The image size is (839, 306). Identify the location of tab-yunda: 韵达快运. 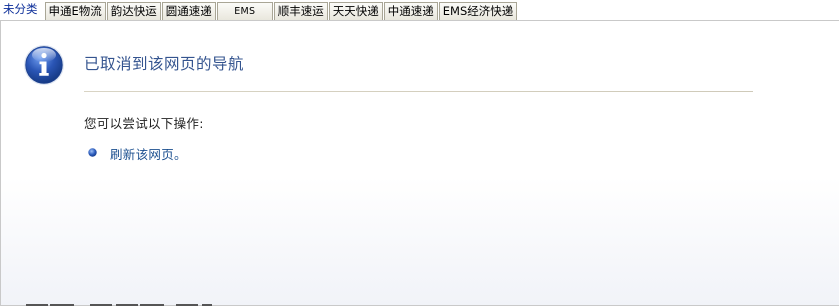
(133, 11).